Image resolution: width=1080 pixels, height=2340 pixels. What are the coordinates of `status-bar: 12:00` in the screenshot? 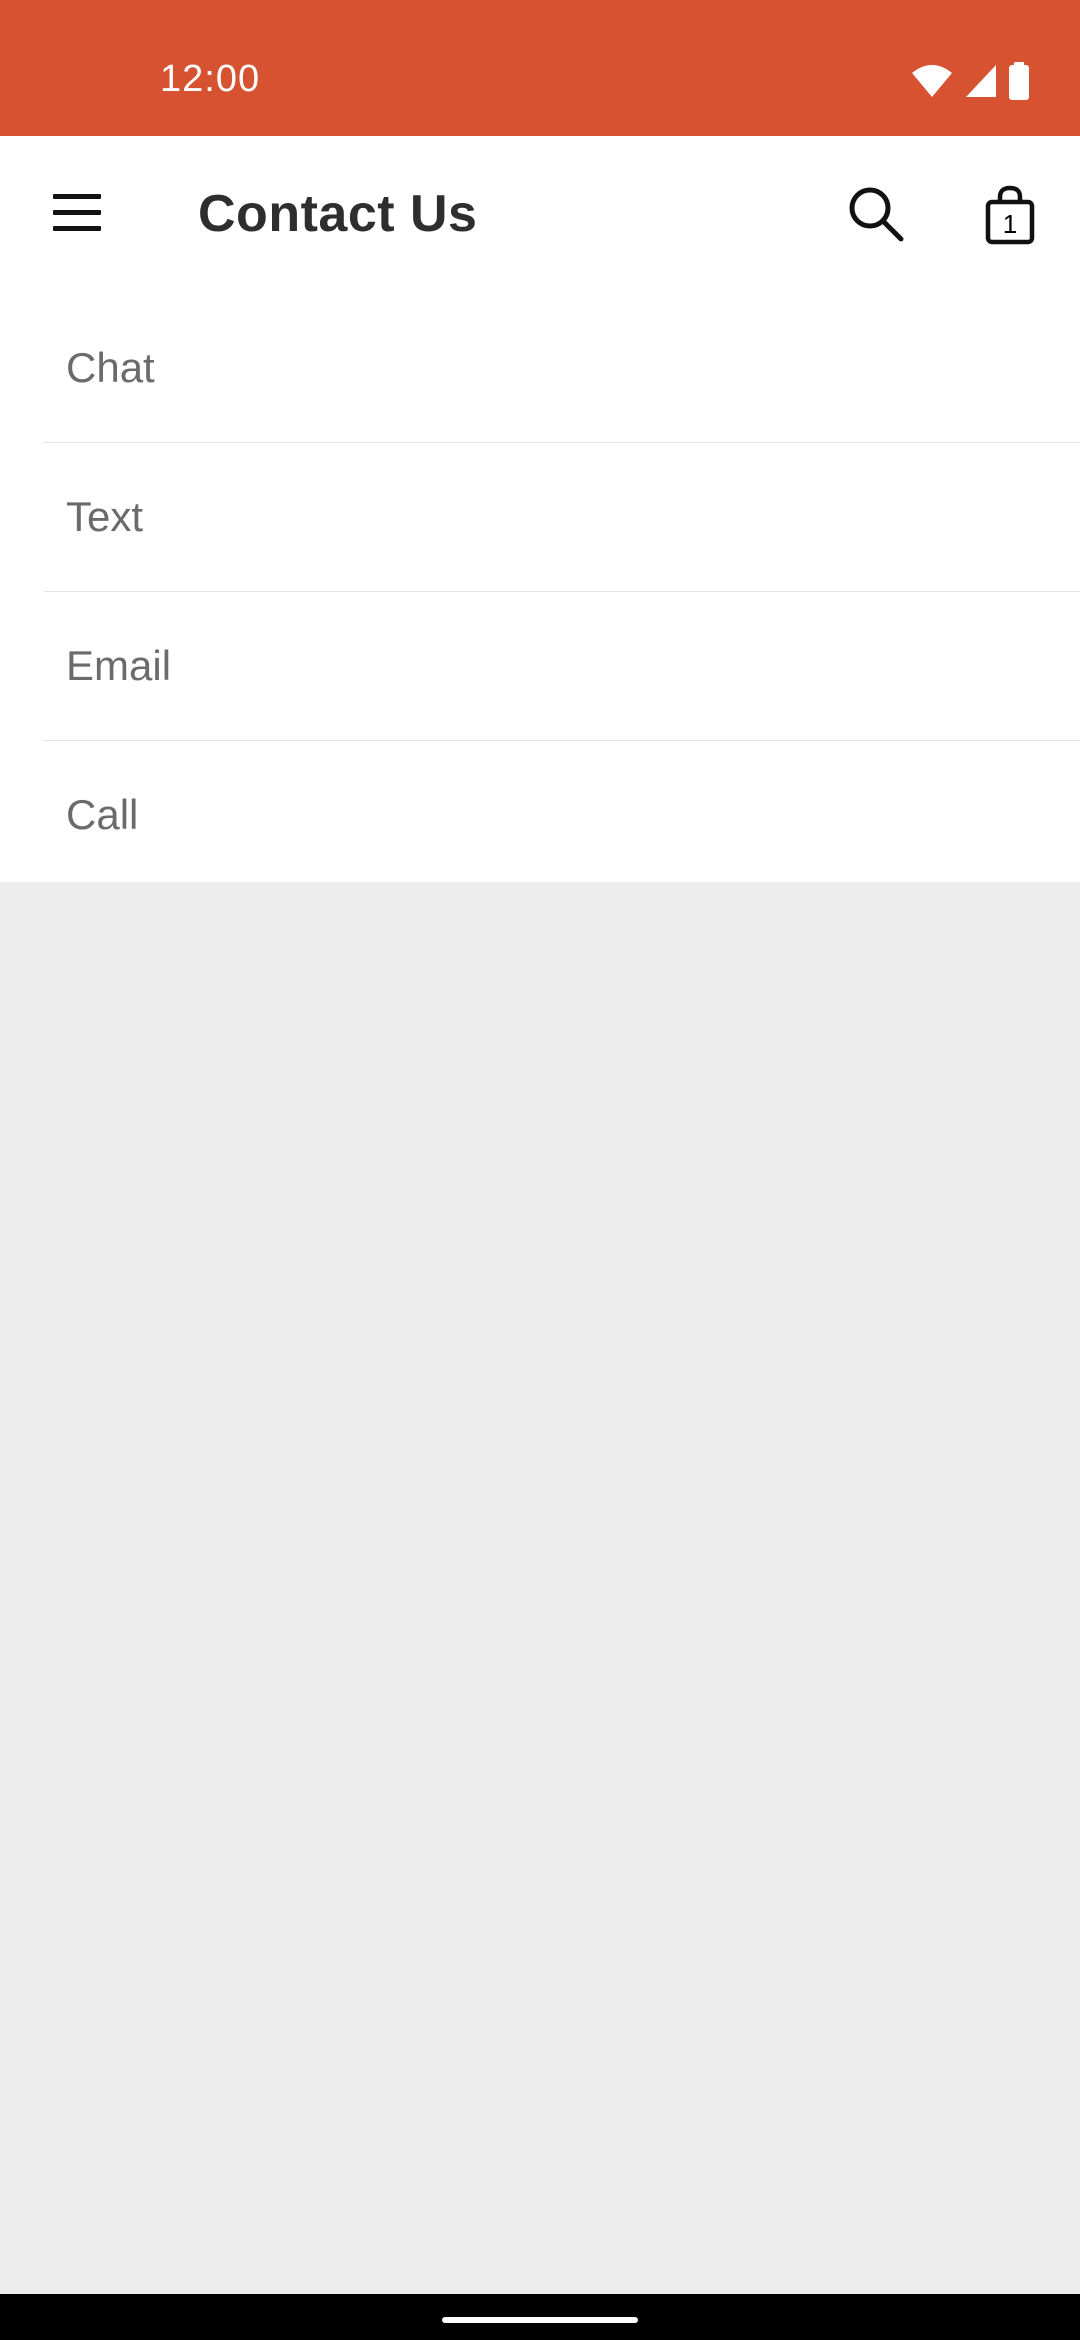 It's located at (540, 68).